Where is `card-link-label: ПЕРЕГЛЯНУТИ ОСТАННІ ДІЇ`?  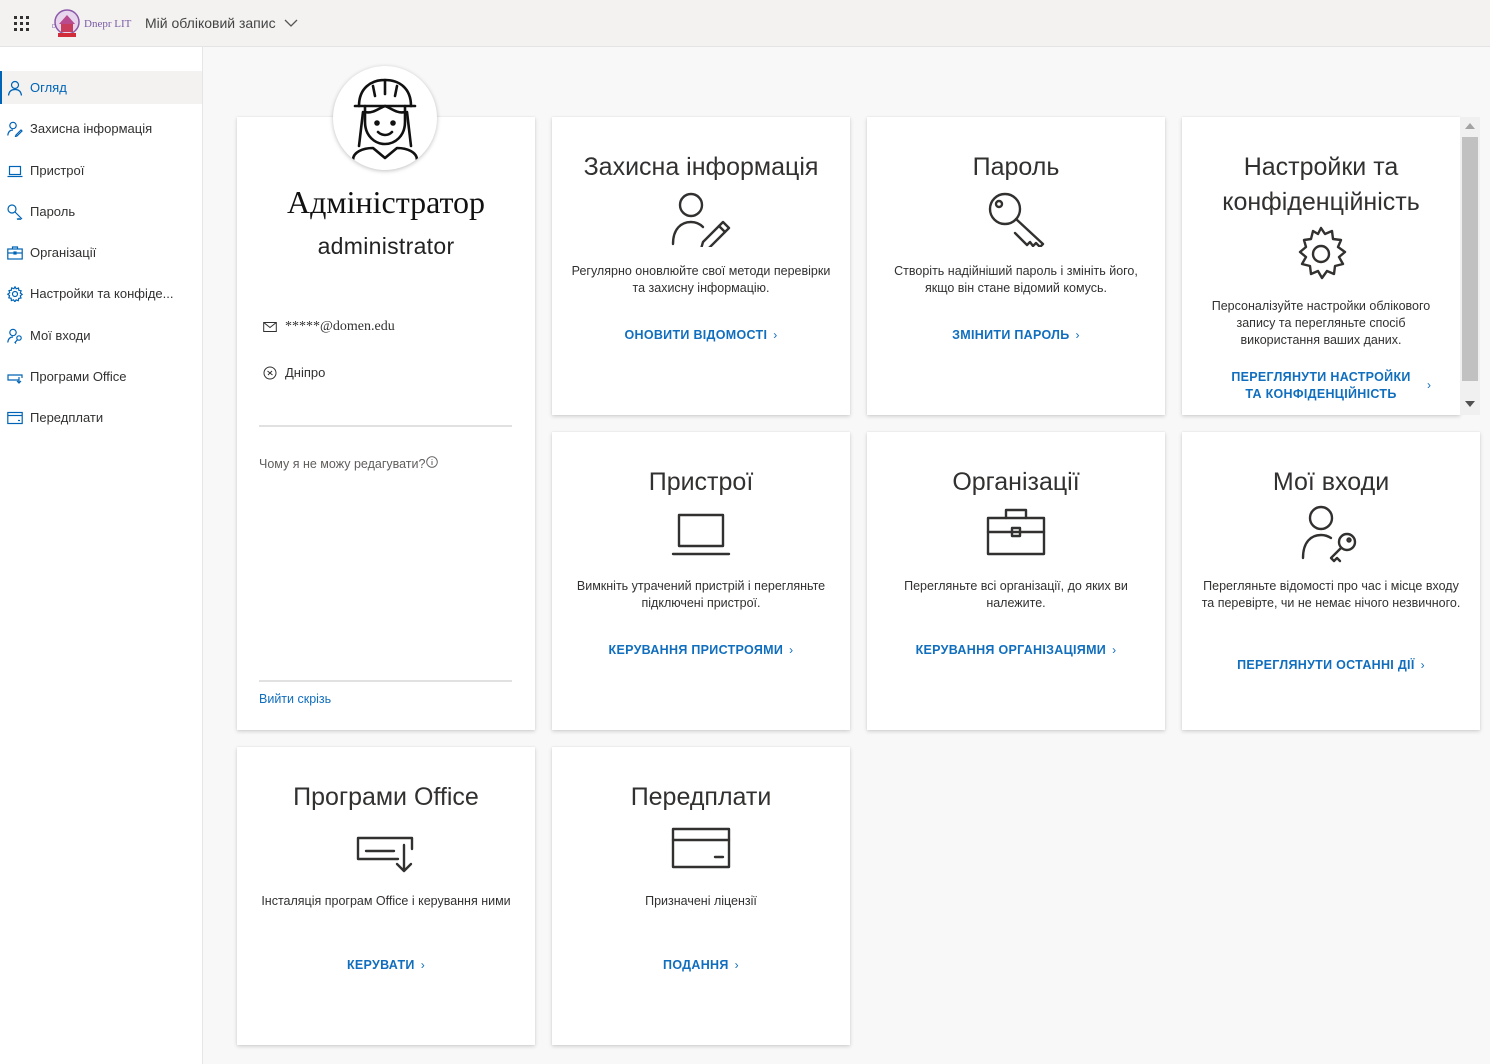 card-link-label: ПЕРЕГЛЯНУТИ ОСТАННІ ДІЇ is located at coordinates (1326, 665).